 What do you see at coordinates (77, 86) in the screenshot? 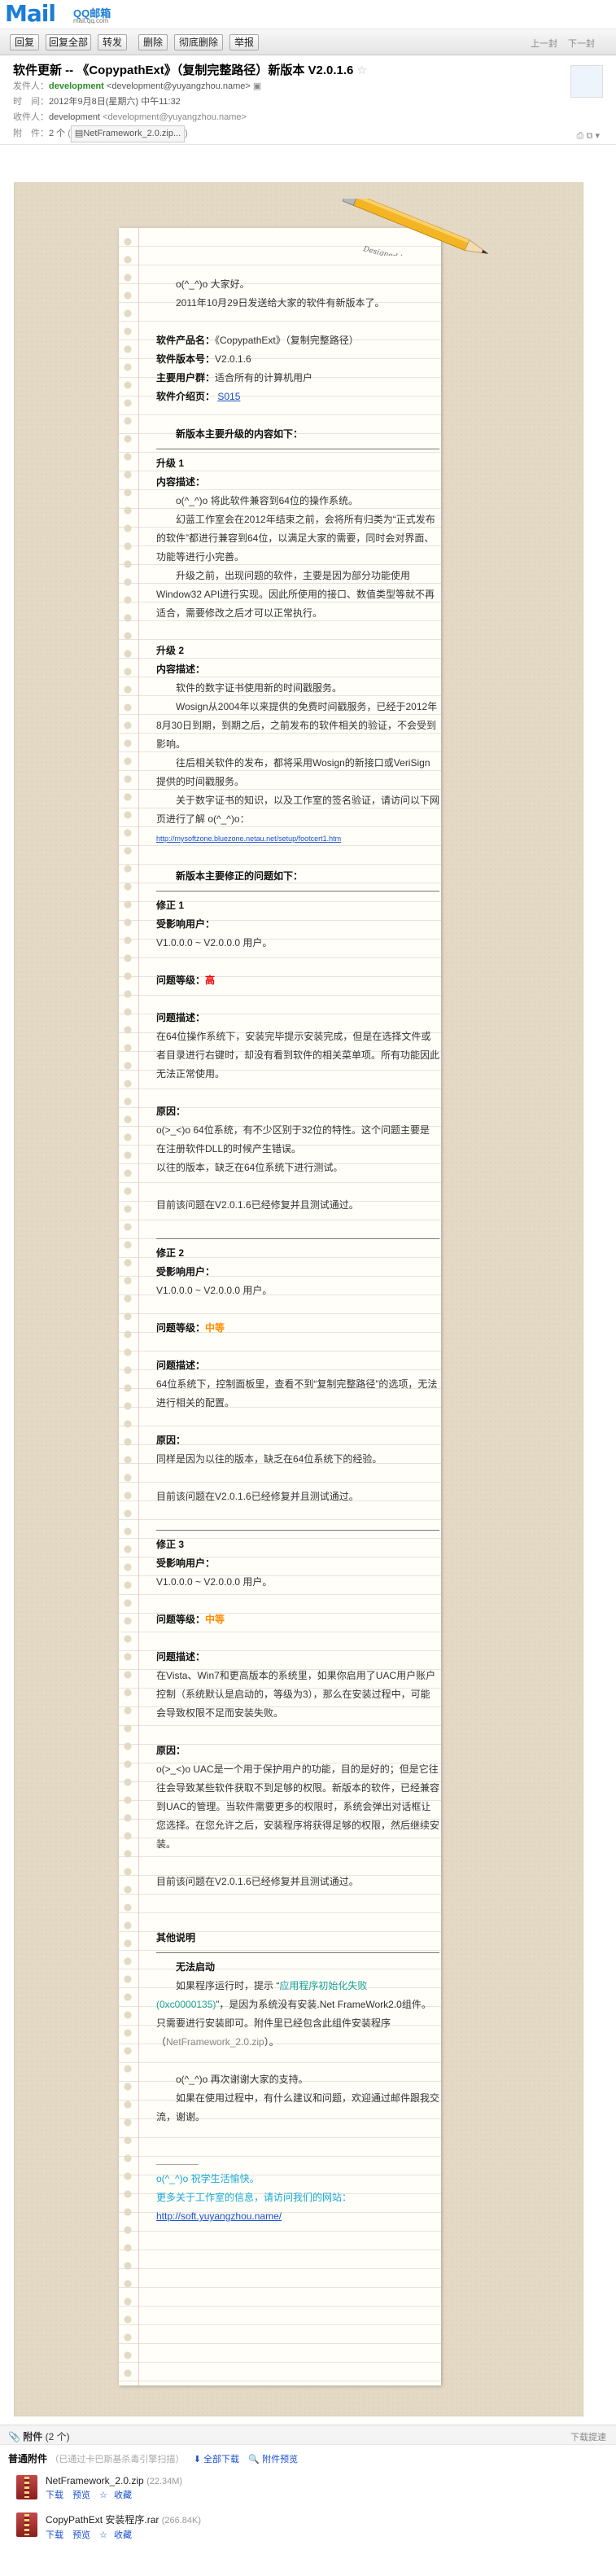
I see `from-name: development` at bounding box center [77, 86].